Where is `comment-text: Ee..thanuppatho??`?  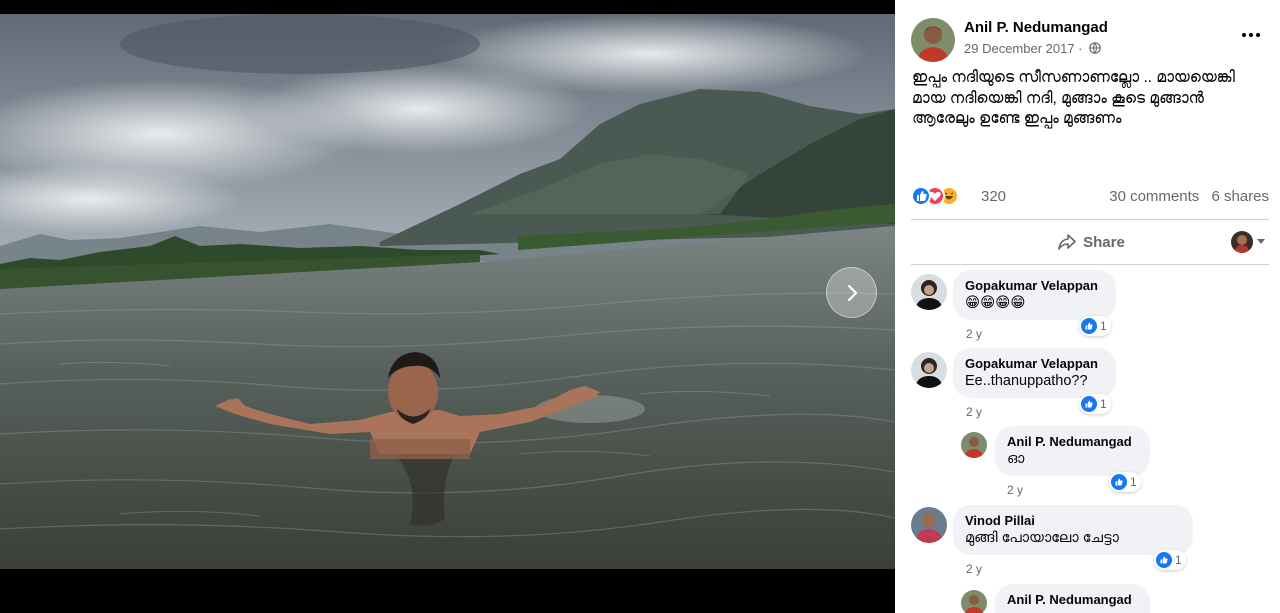
comment-text: Ee..thanuppatho?? is located at coordinates (1026, 381).